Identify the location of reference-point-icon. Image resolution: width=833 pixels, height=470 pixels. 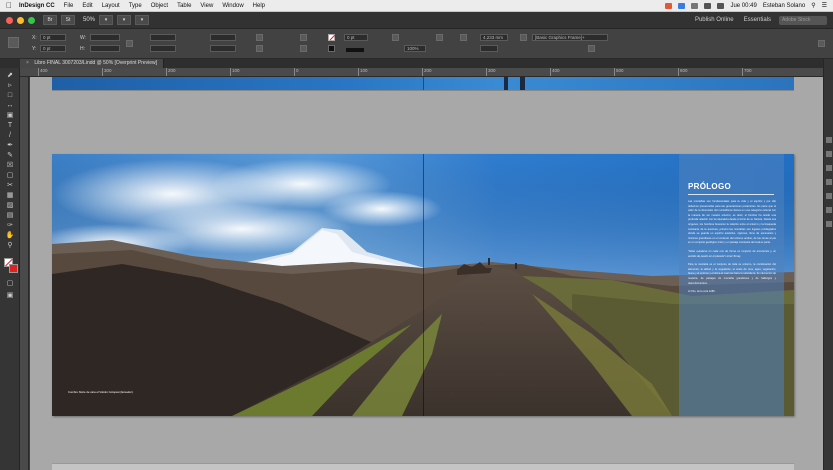
(13, 42).